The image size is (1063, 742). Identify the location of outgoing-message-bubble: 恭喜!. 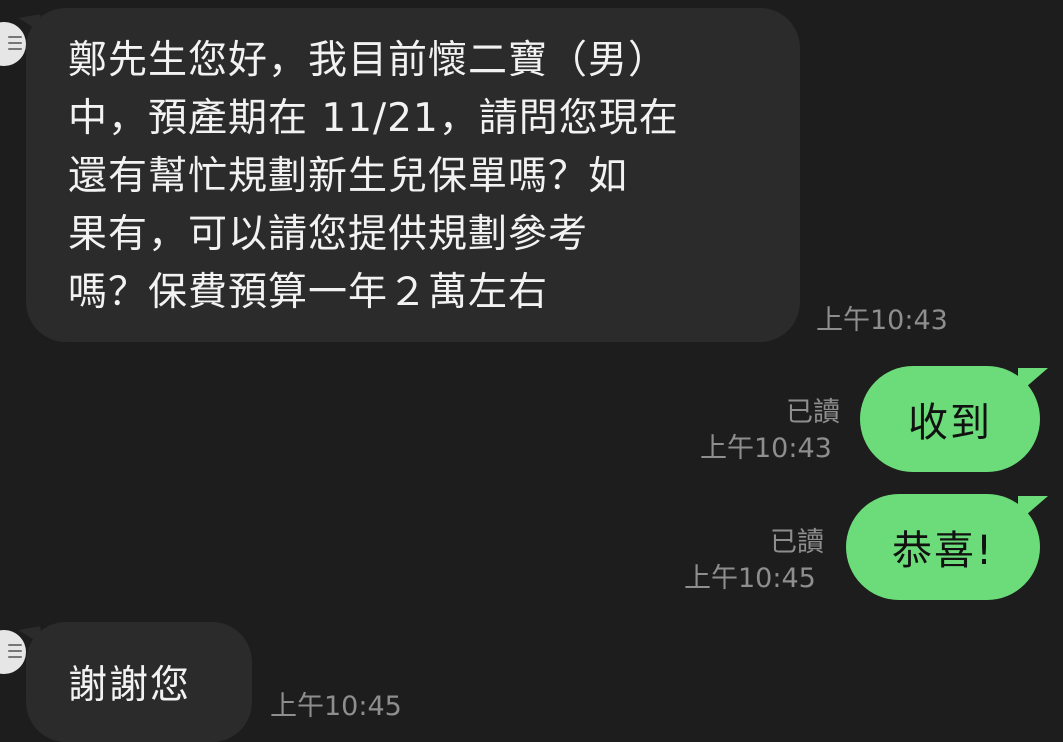
(943, 547).